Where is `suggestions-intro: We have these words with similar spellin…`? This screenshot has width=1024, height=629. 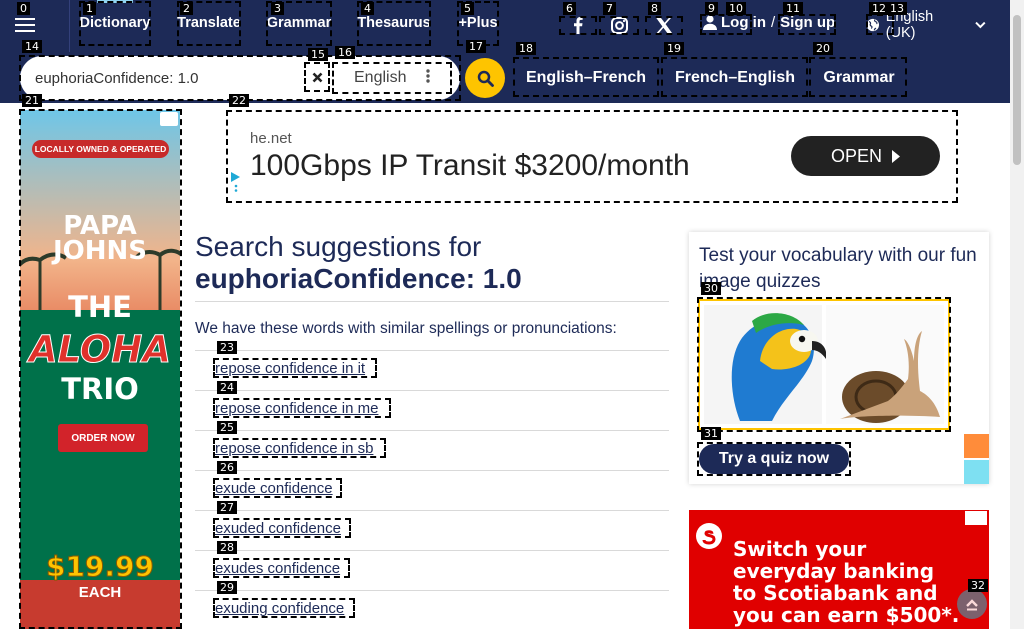
suggestions-intro: We have these words with similar spellin… is located at coordinates (406, 328).